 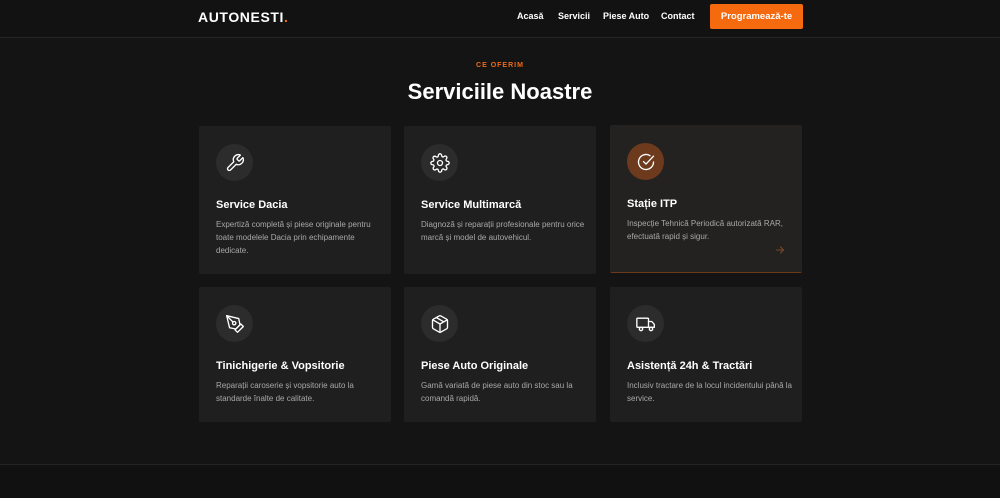 What do you see at coordinates (756, 16) in the screenshot?
I see `schedule-button: Programează-te` at bounding box center [756, 16].